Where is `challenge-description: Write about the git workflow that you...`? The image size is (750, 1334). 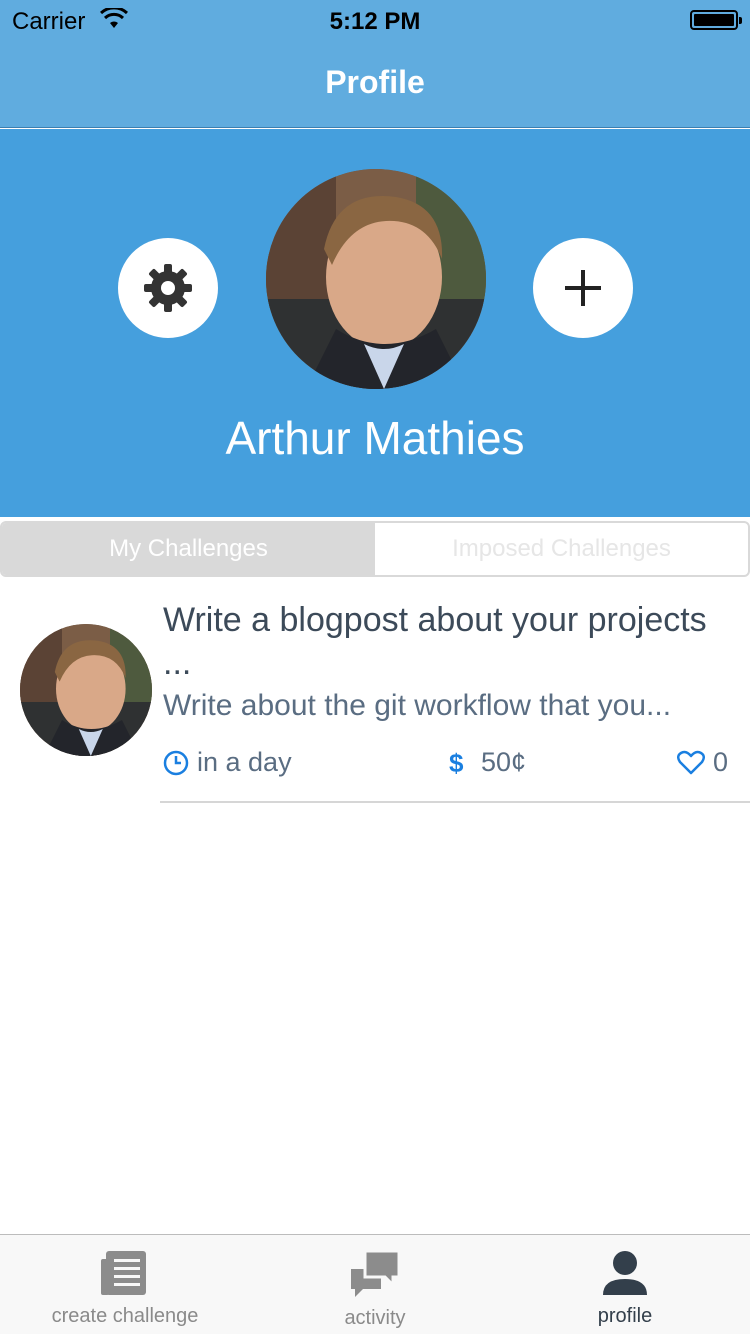
challenge-description: Write about the git workflow that you... is located at coordinates (417, 705).